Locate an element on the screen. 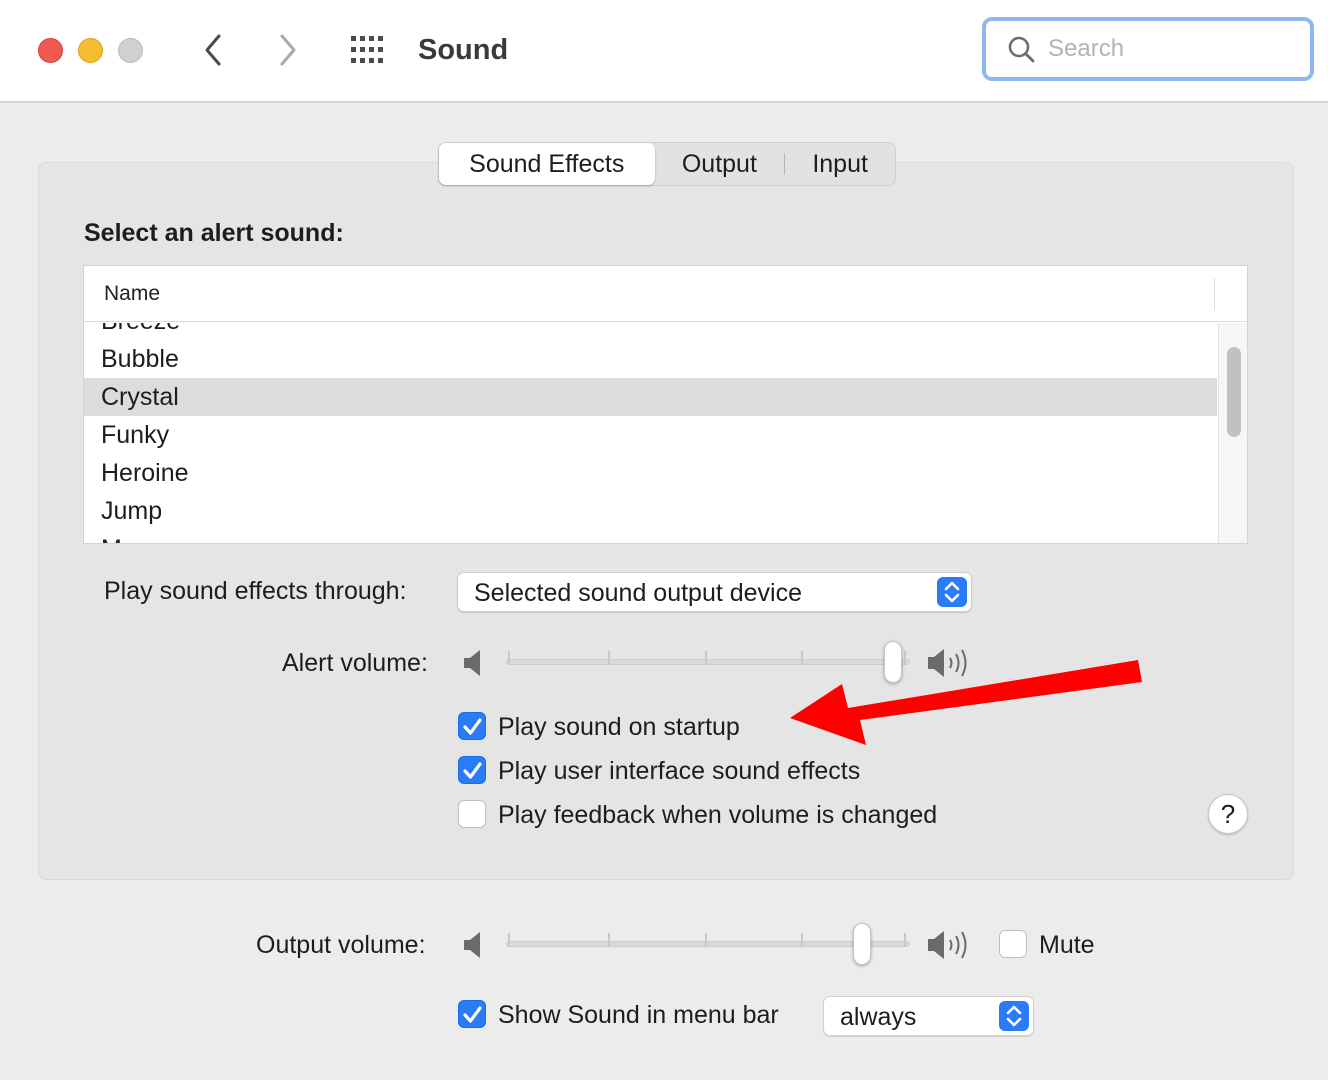 Image resolution: width=1328 pixels, height=1080 pixels. column-header-name: Name is located at coordinates (132, 294).